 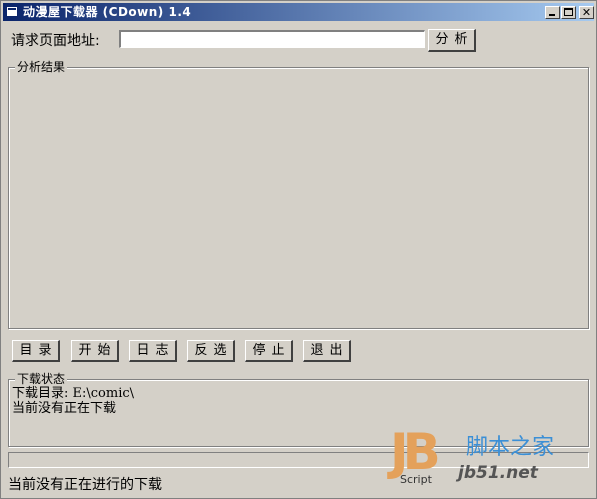 What do you see at coordinates (85, 485) in the screenshot?
I see `status-bar-text: 当前没有正在进行的下载` at bounding box center [85, 485].